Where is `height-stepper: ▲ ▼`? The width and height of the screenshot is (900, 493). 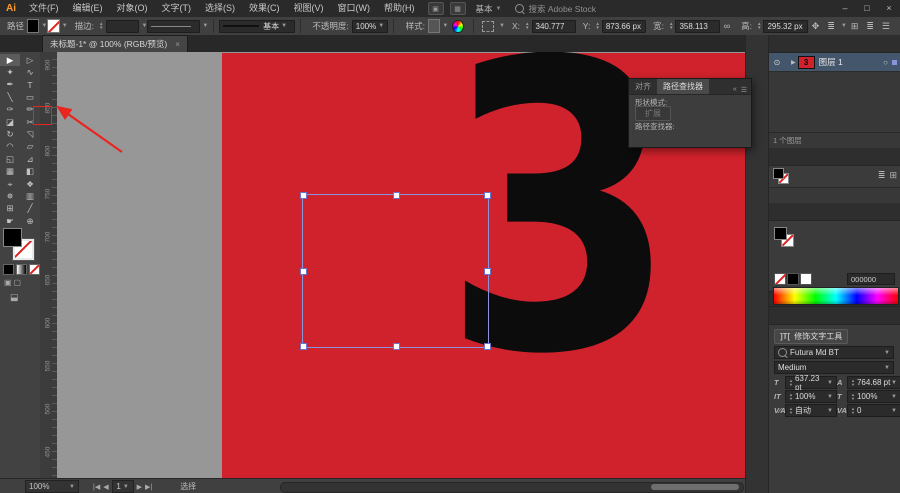
height-stepper: ▲ ▼ is located at coordinates (759, 25).